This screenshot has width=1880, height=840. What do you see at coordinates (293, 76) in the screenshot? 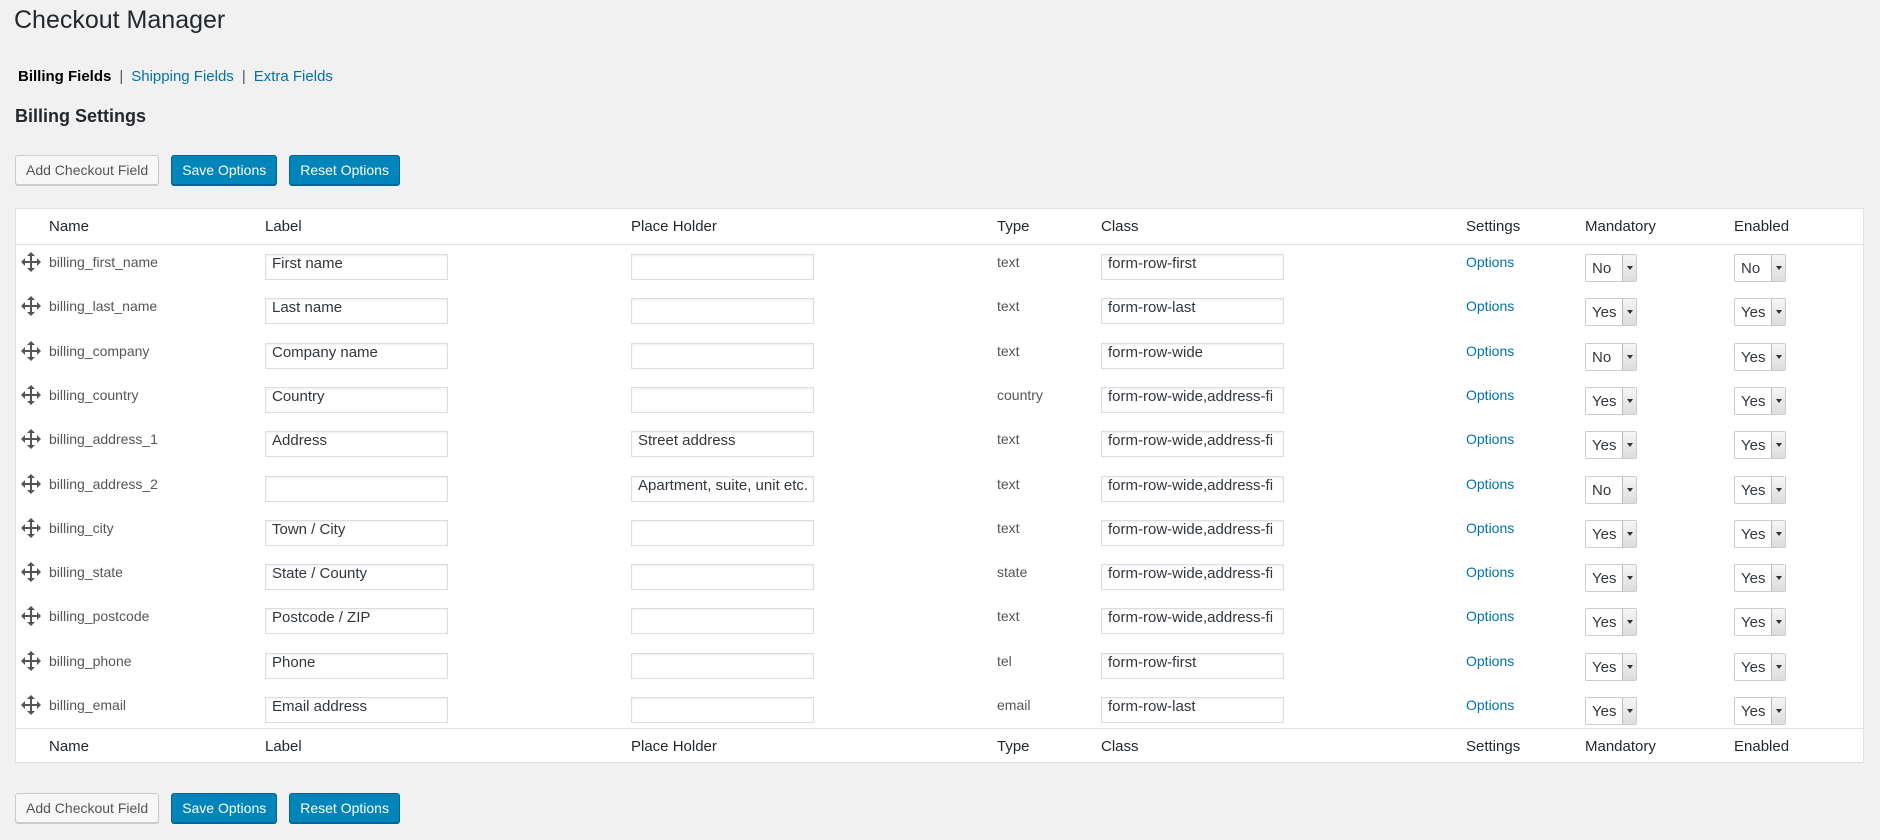
I see `nav-extra-fields: Extra Fields` at bounding box center [293, 76].